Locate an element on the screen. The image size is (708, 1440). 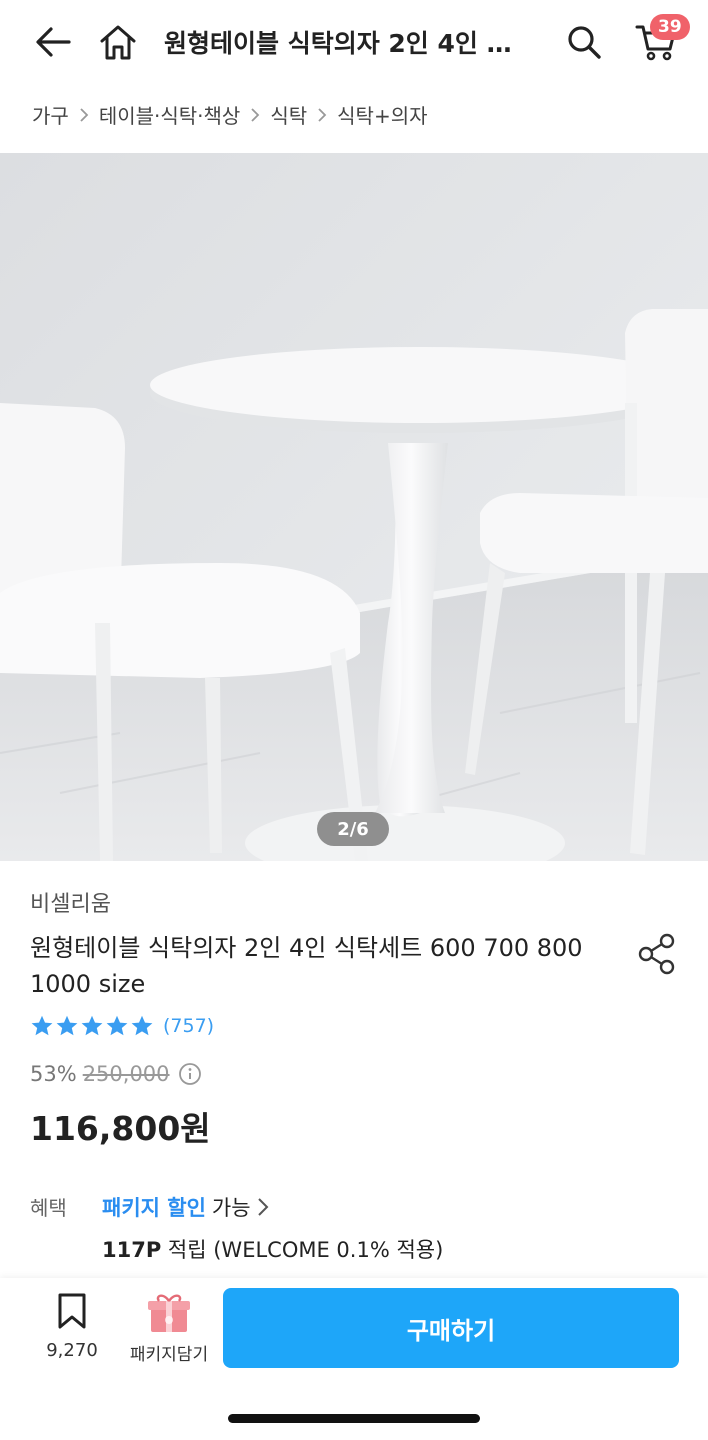
package-cart-button: 패키지담기 is located at coordinates (169, 1332).